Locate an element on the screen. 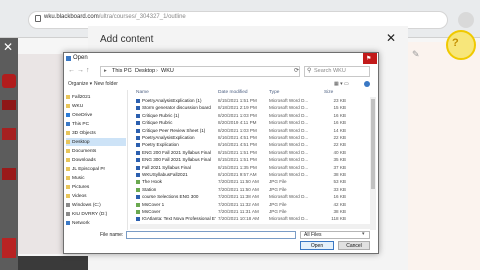 The image size is (480, 270). file-size: 33 KB is located at coordinates (339, 189).